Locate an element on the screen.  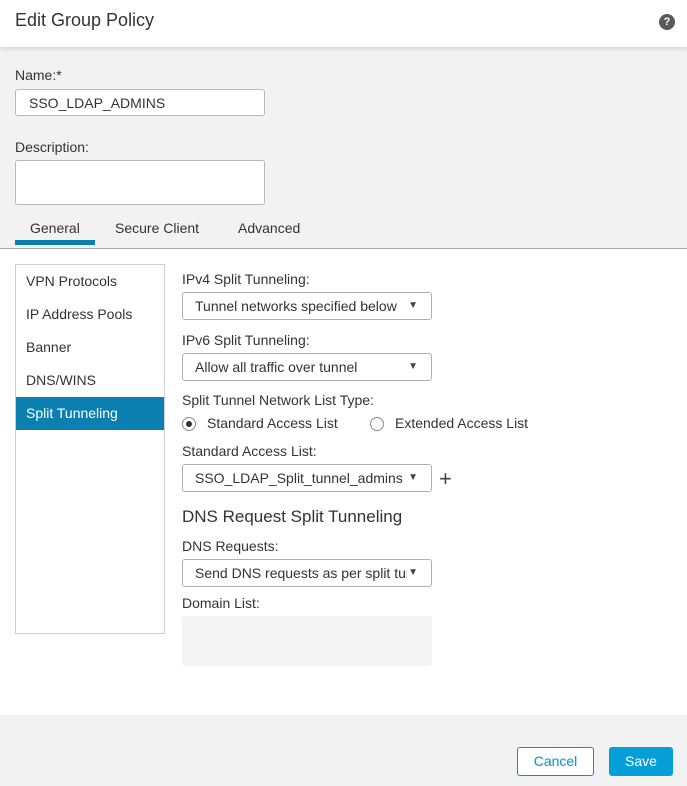
standard-acl-value: SSO_LDAP_Split_tunnel_admins is located at coordinates (299, 478).